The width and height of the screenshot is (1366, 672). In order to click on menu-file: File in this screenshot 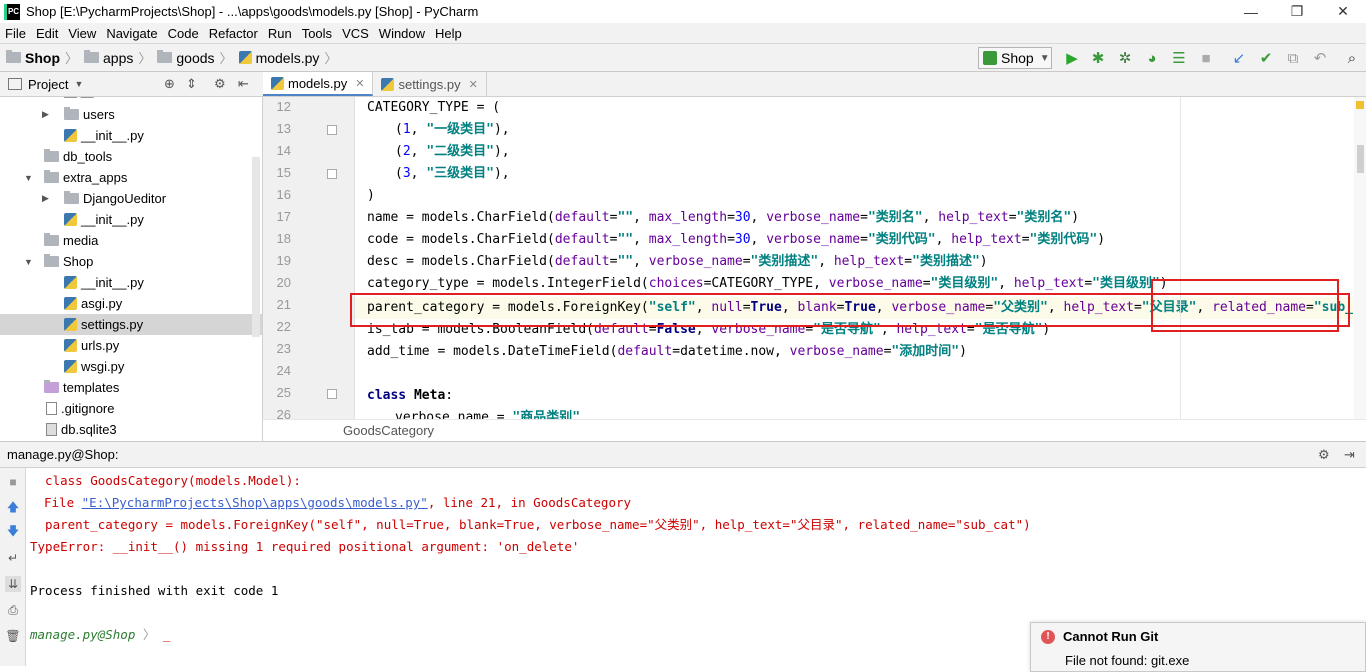, I will do `click(15, 33)`.